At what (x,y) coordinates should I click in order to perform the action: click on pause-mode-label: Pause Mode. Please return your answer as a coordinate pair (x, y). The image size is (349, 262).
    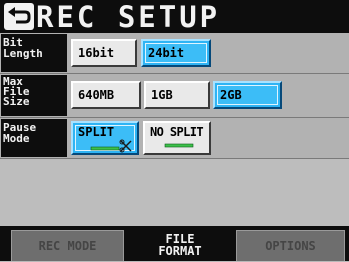
    Looking at the image, I should click on (34, 138).